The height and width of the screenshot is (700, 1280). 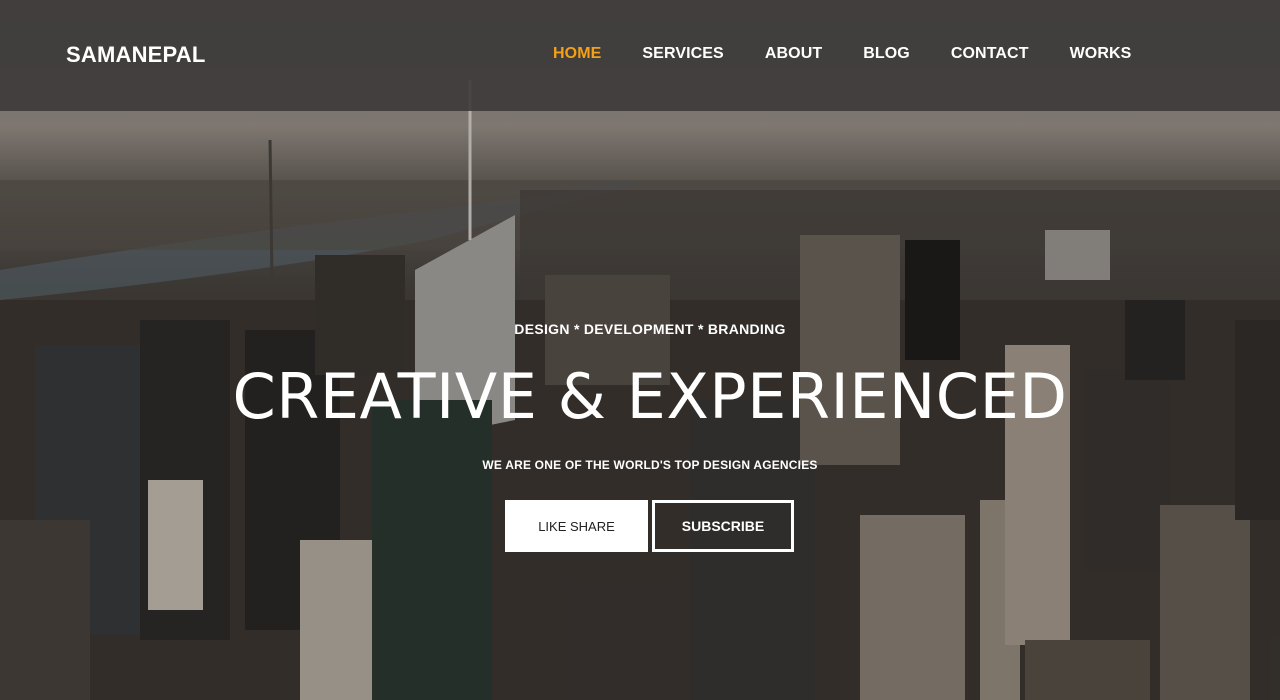 I want to click on subscribe-button: SUBSCRIBE, so click(x=723, y=526).